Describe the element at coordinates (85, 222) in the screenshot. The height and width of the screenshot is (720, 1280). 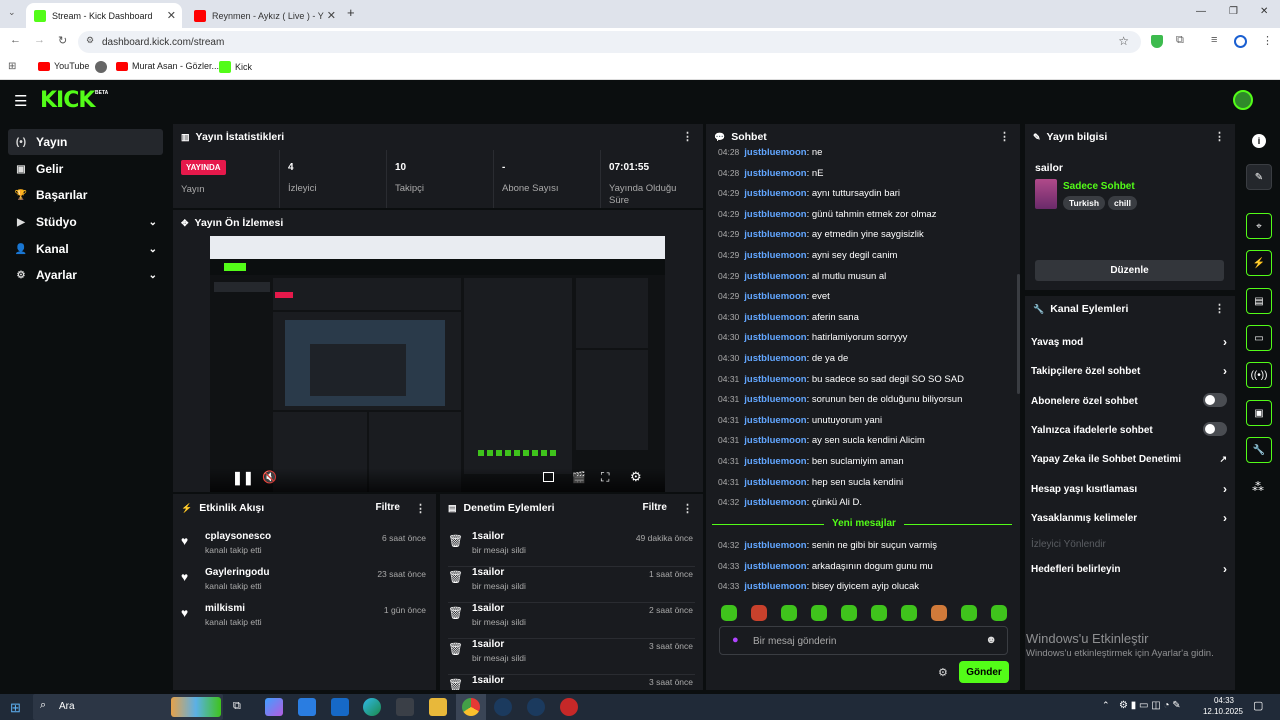
I see `nav-studyo: ▶ Stüdyo ⌄` at that location.